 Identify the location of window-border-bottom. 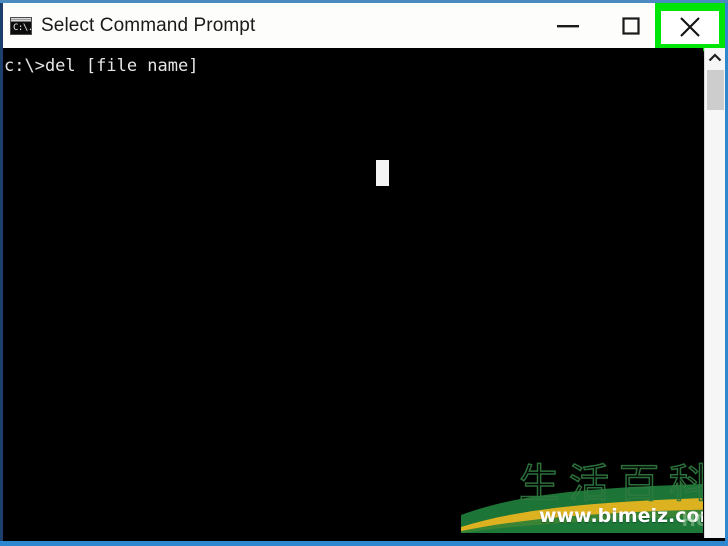
(364, 543).